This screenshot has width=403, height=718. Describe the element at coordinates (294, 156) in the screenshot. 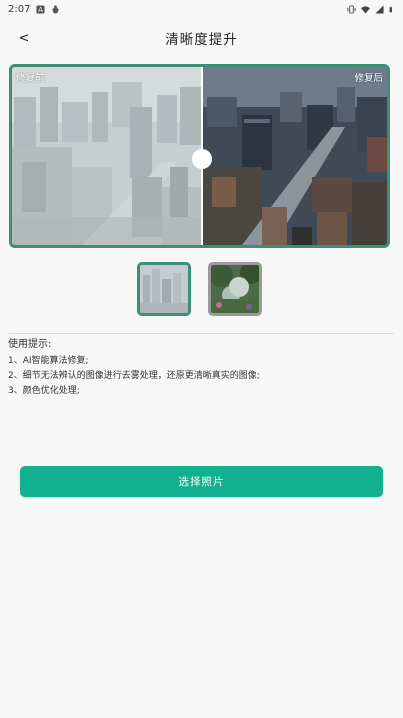

I see `after-image` at that location.